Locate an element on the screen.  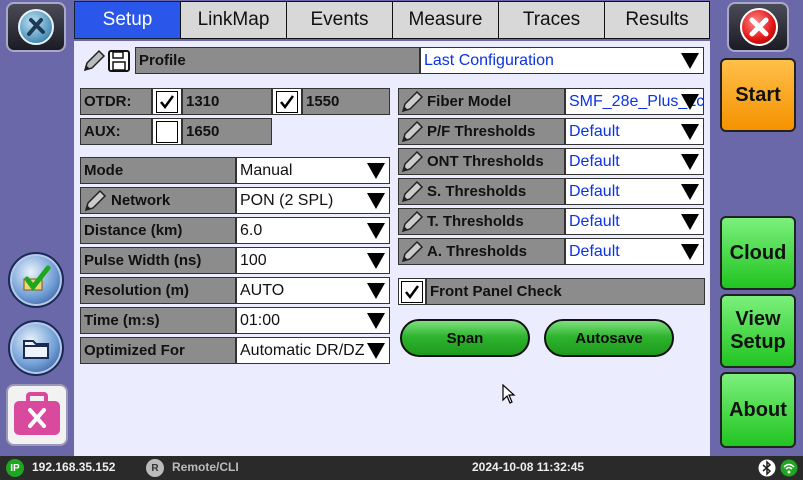
pulse-width-select: 100 is located at coordinates (313, 260).